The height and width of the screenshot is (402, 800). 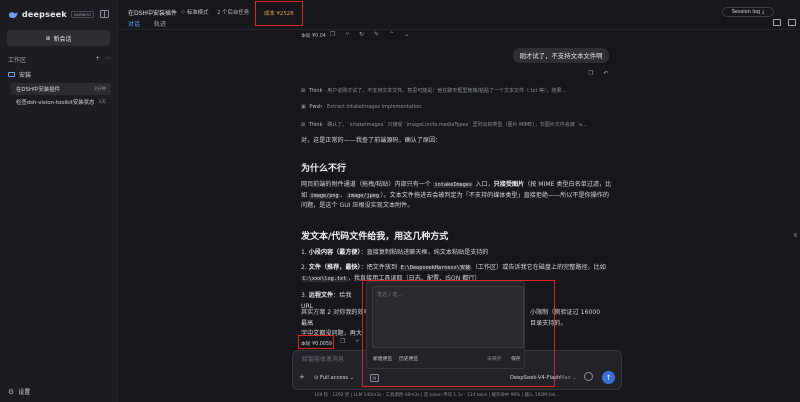 What do you see at coordinates (233, 12) in the screenshot?
I see `background-tasks: 2 个后台任务` at bounding box center [233, 12].